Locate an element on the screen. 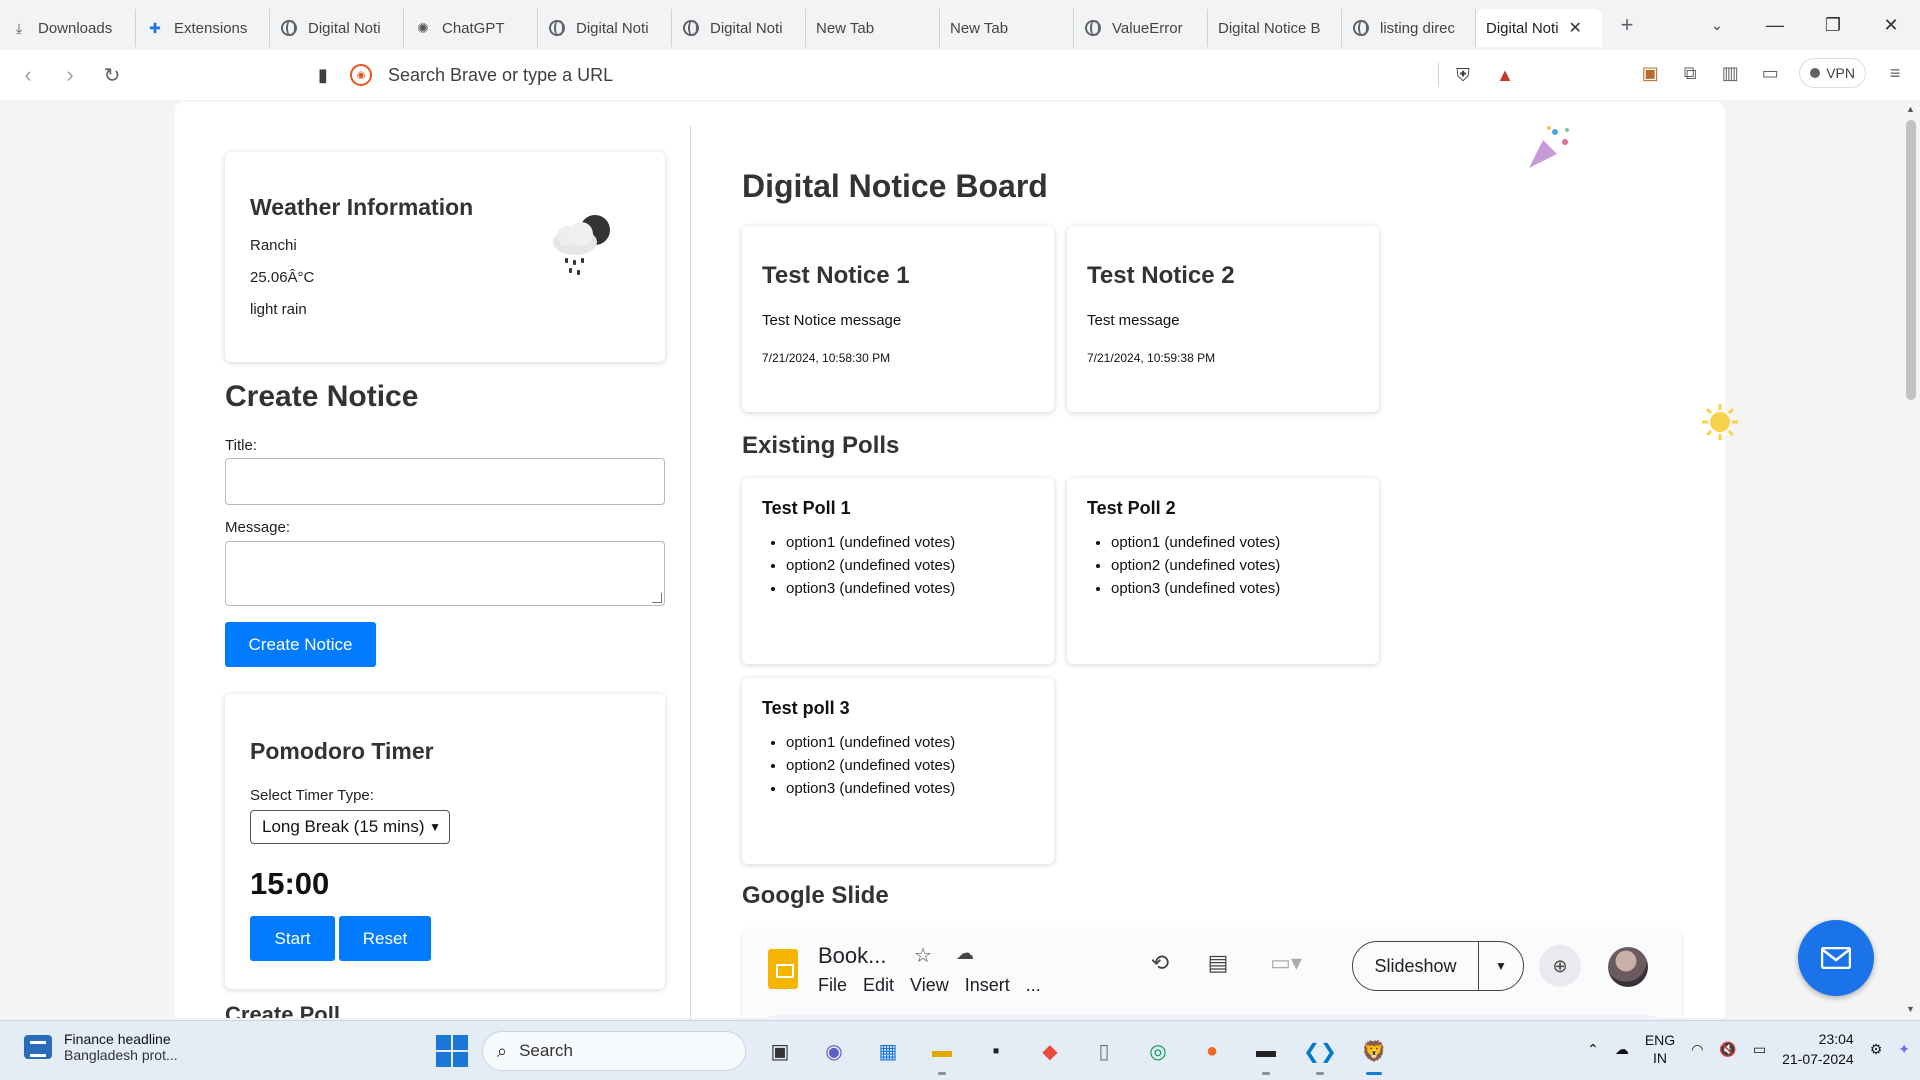 This screenshot has width=1920, height=1080. poll-title: Test Poll 1 is located at coordinates (806, 508).